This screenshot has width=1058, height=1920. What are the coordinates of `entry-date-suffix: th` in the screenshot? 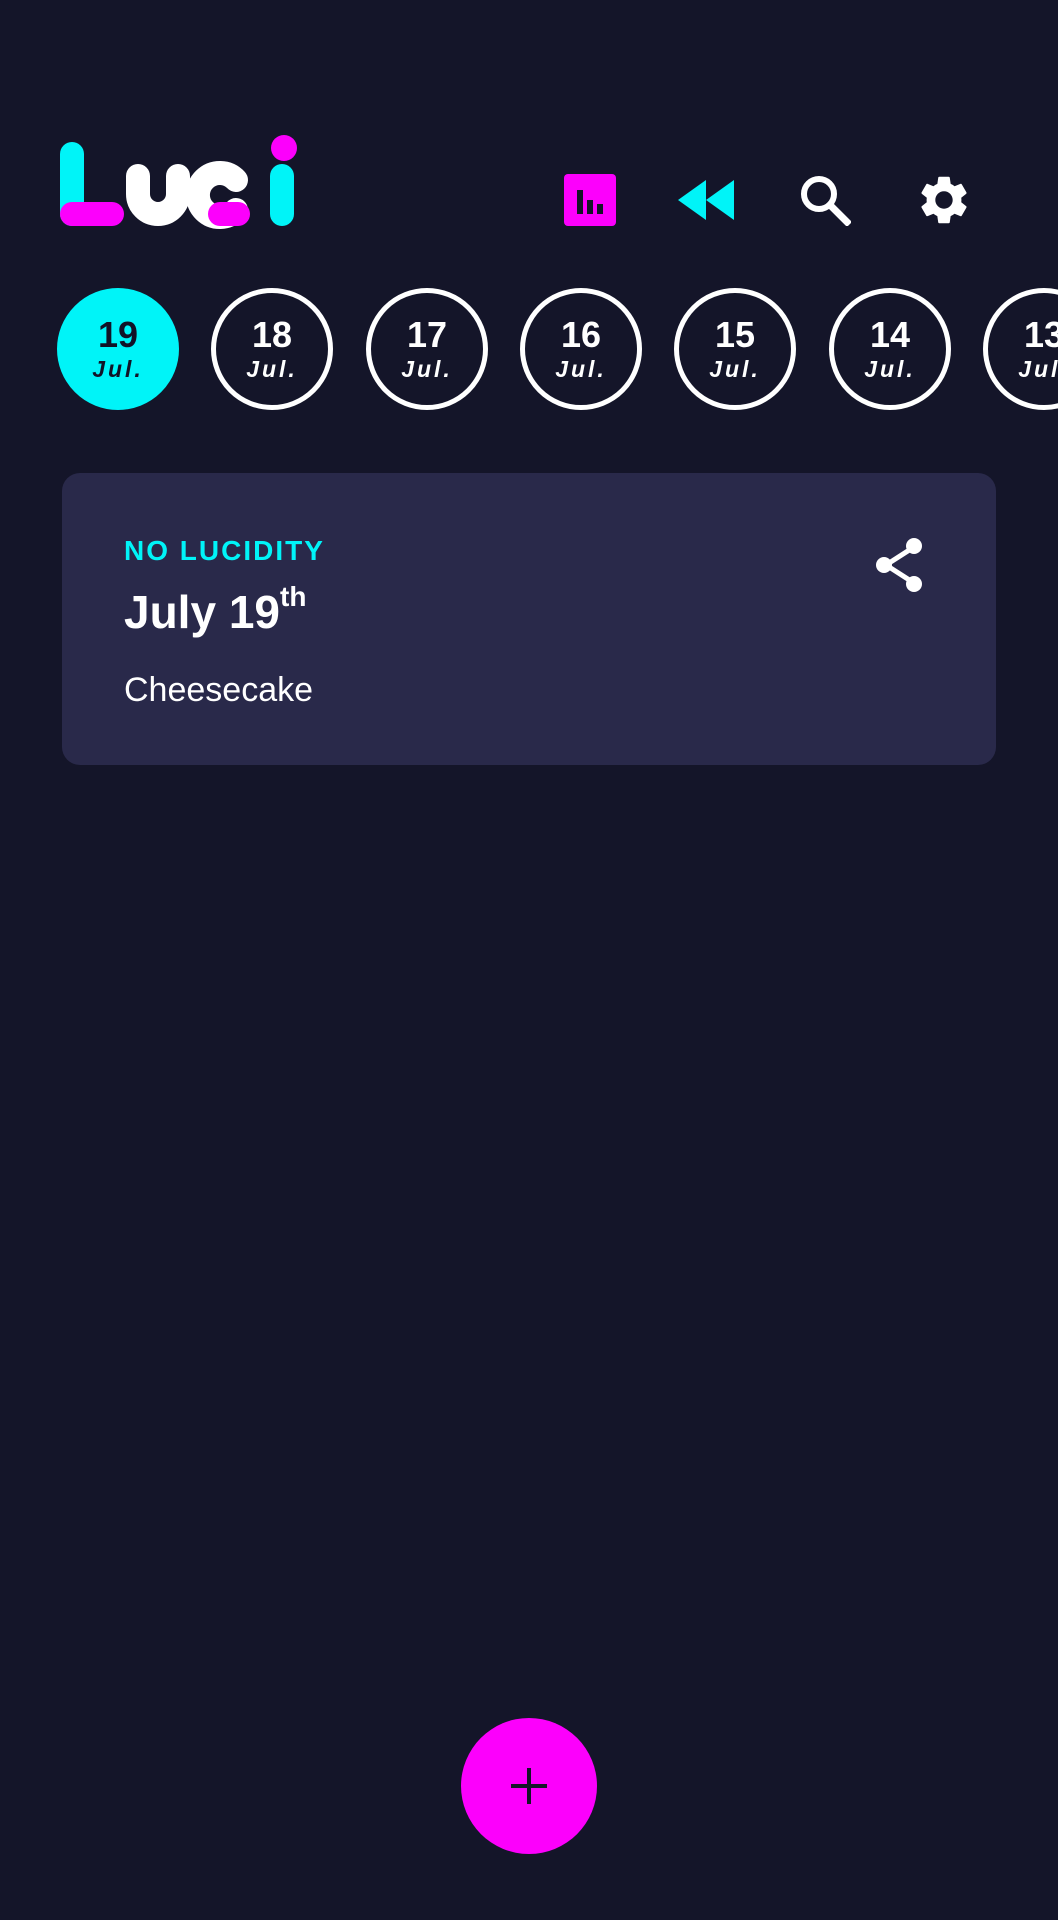 It's located at (293, 596).